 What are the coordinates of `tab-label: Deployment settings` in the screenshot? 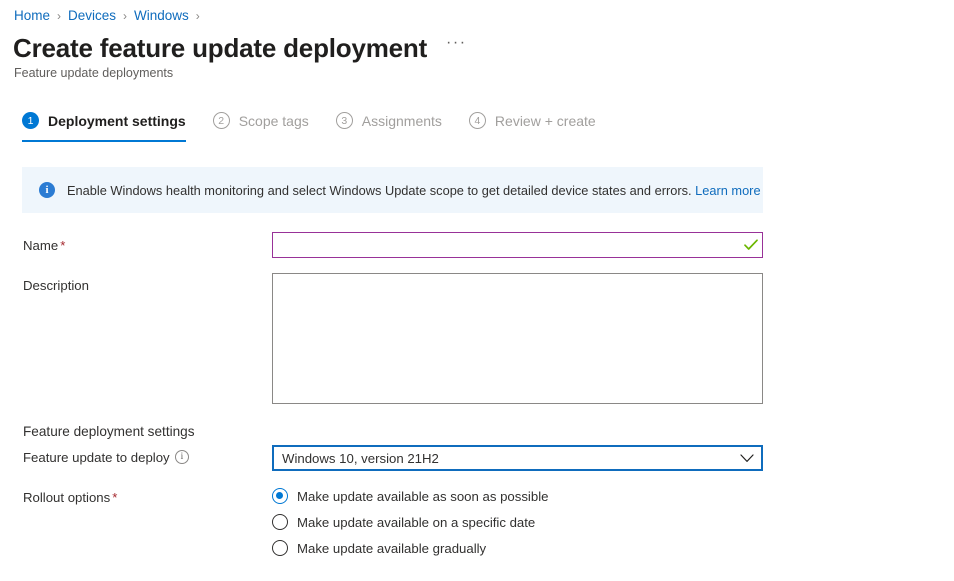 It's located at (117, 120).